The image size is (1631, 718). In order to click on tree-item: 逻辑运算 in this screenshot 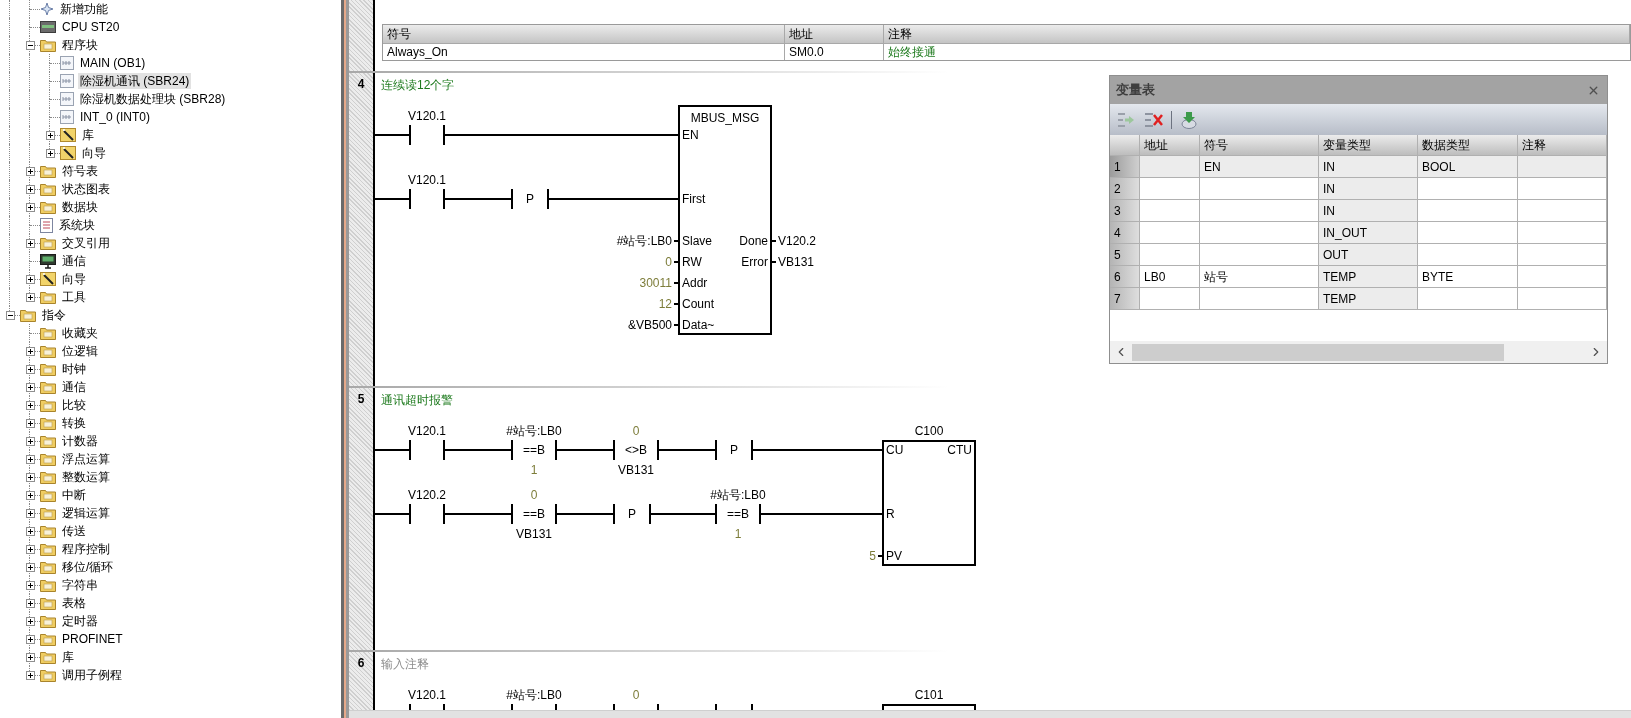, I will do `click(86, 513)`.